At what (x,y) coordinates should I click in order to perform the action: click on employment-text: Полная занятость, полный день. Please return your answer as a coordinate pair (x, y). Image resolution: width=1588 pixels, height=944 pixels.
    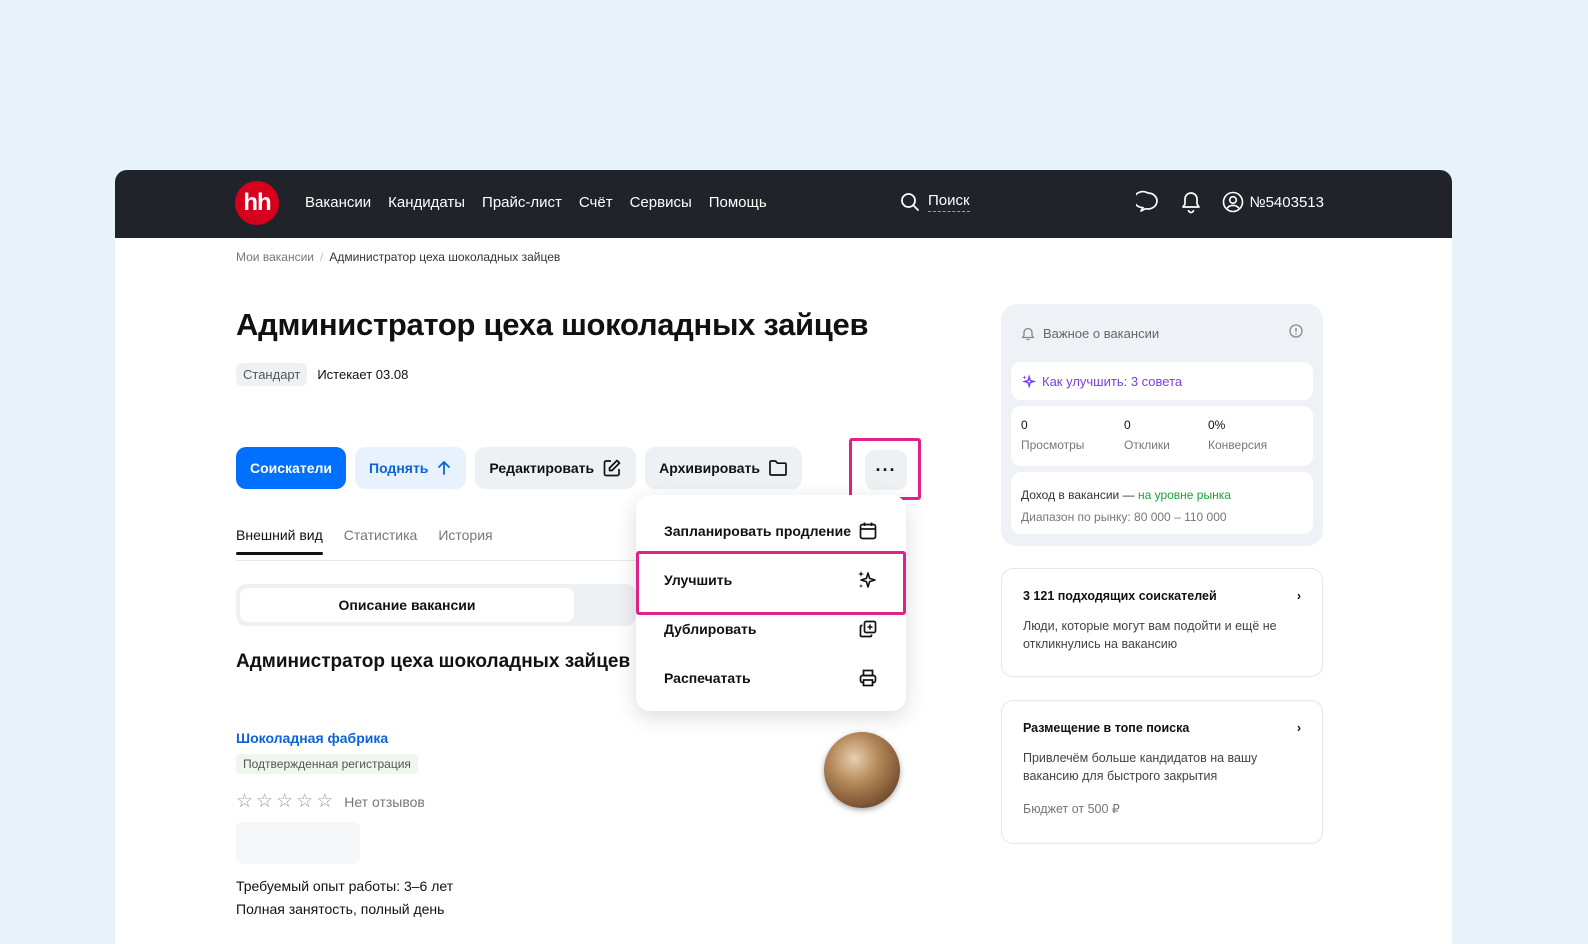
    Looking at the image, I should click on (340, 909).